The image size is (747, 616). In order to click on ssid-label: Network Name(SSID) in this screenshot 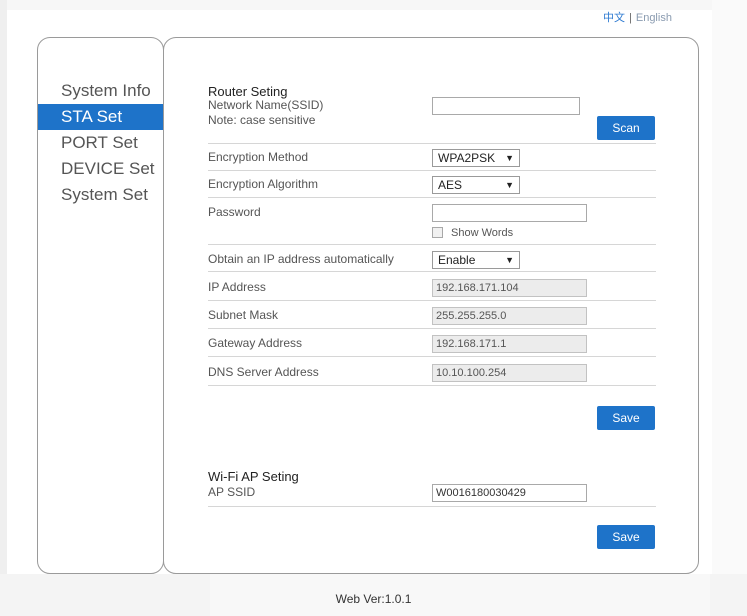, I will do `click(266, 105)`.